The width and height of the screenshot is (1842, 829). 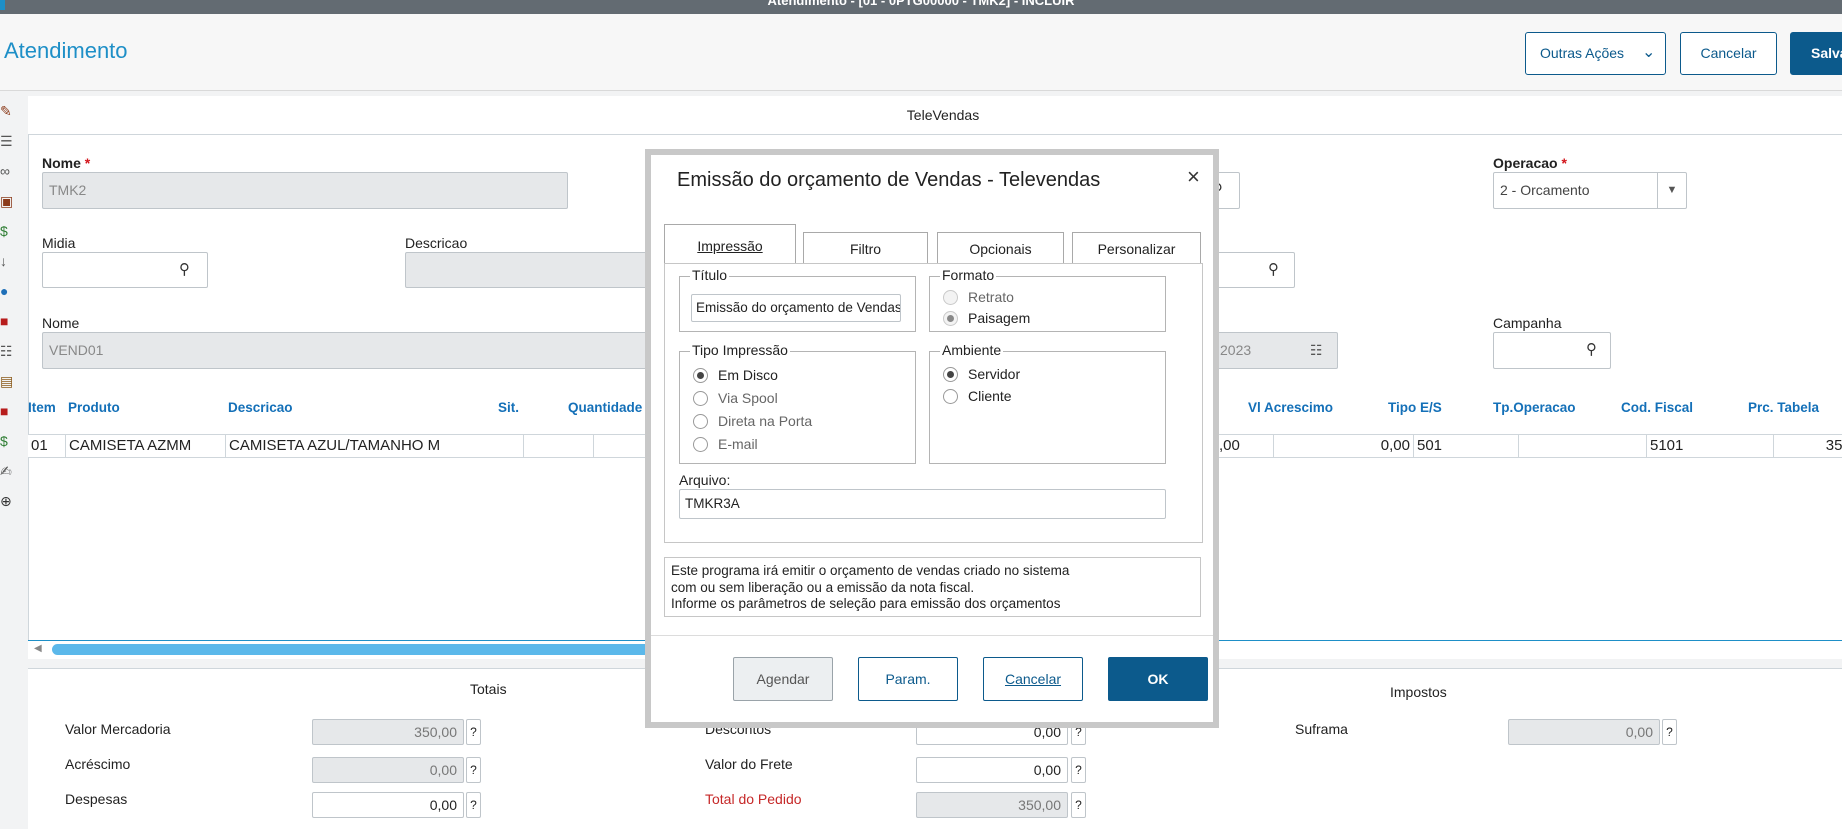 What do you see at coordinates (922, 504) in the screenshot?
I see `arquivo-input: TMKR3A` at bounding box center [922, 504].